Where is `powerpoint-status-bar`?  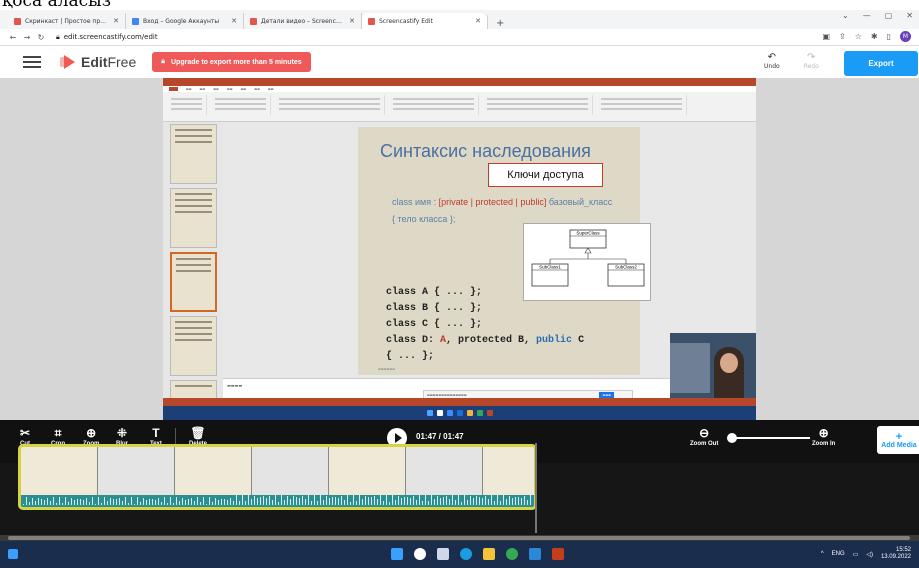 powerpoint-status-bar is located at coordinates (459, 402).